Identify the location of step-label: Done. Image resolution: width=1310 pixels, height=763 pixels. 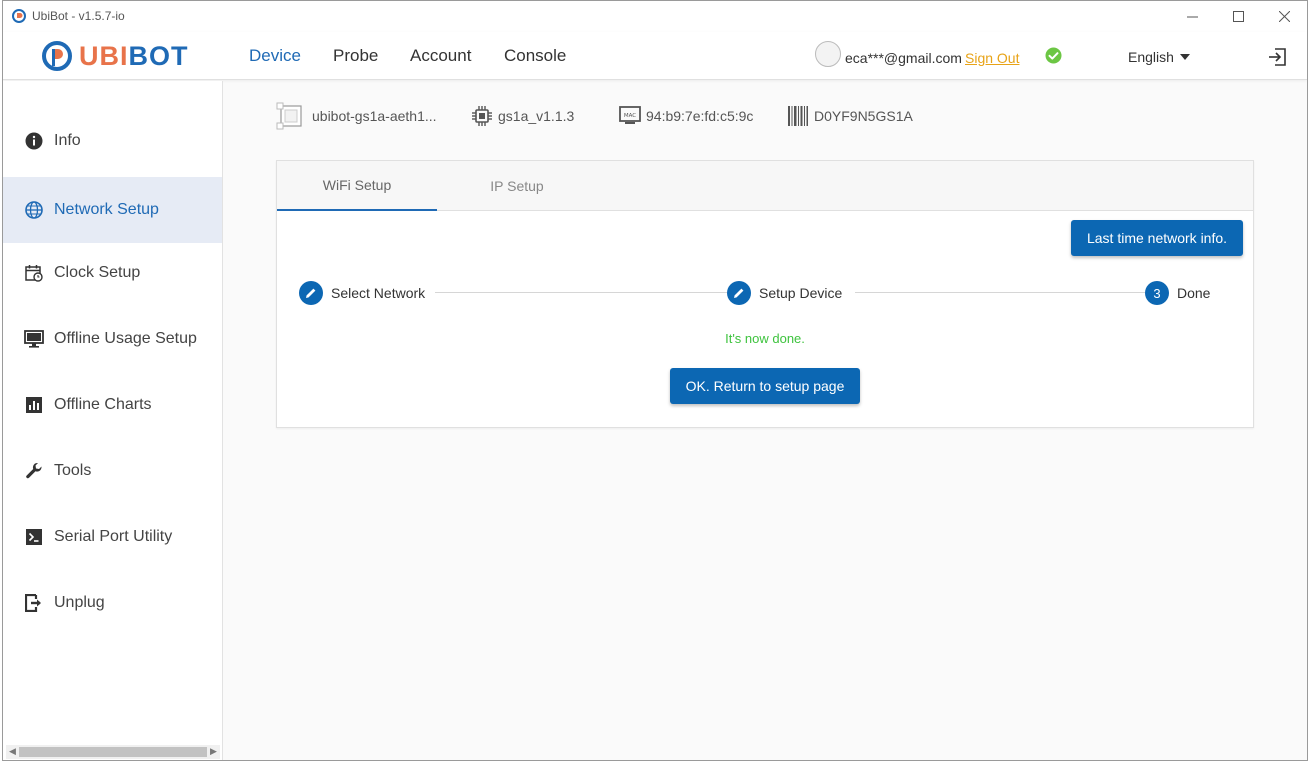
(1194, 293).